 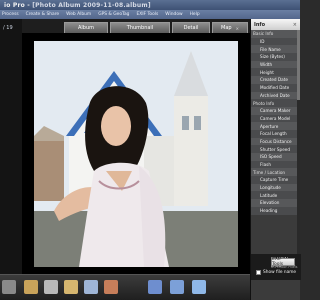 I want to click on photo-counter: / 19, so click(x=8, y=28).